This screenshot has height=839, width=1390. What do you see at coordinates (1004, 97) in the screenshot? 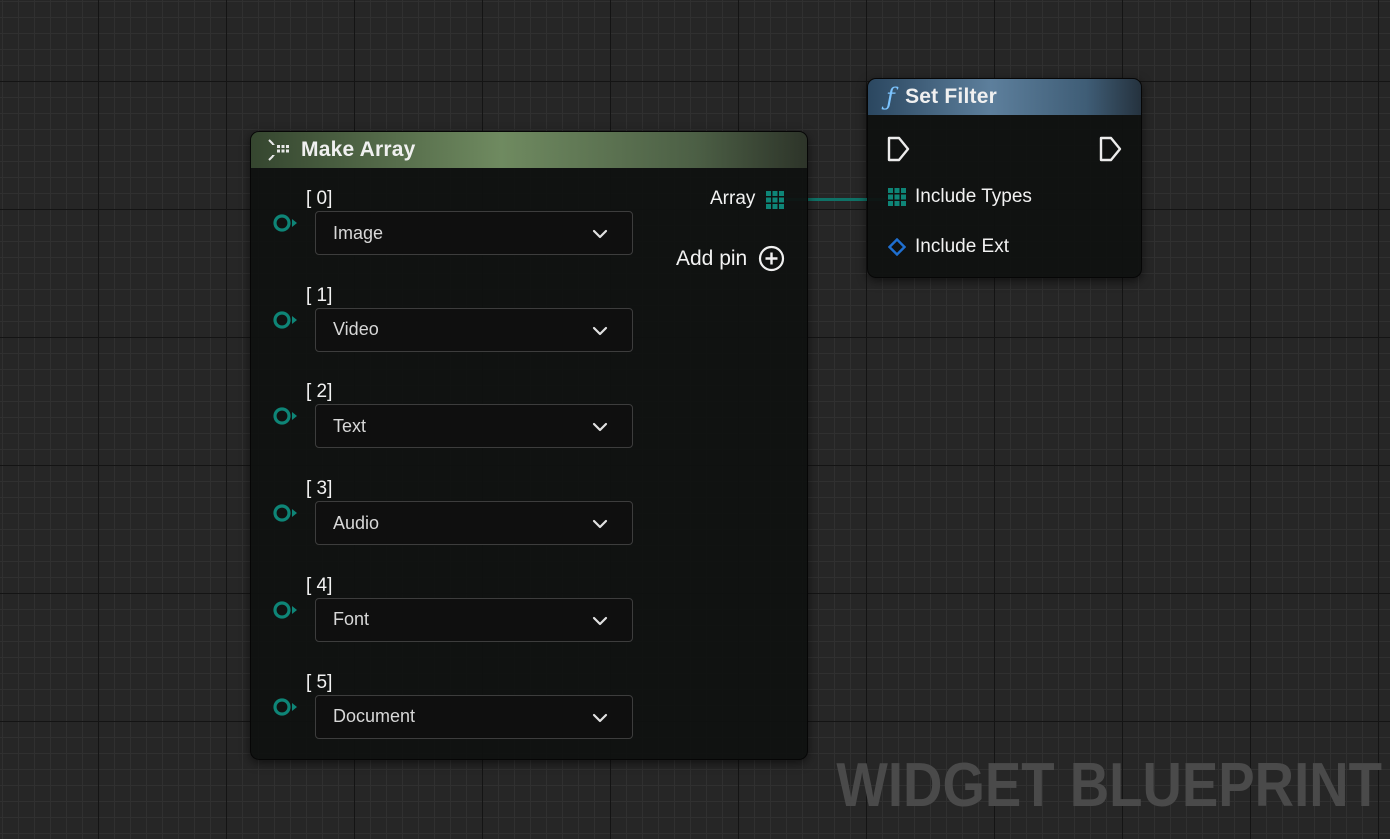
I see `set-filter-header: ƒ Set Filter` at bounding box center [1004, 97].